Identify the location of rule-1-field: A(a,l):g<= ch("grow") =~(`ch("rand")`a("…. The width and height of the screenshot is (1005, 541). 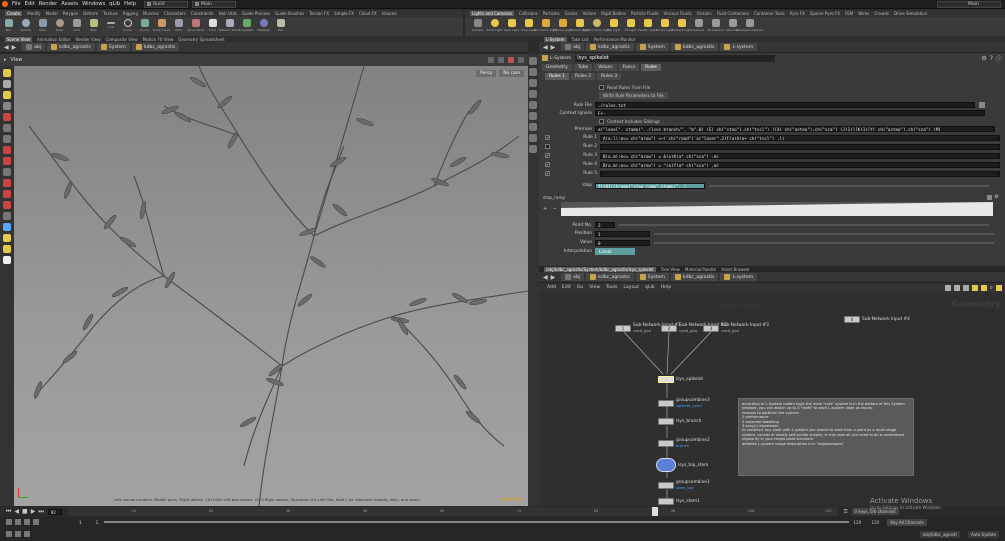
(800, 137).